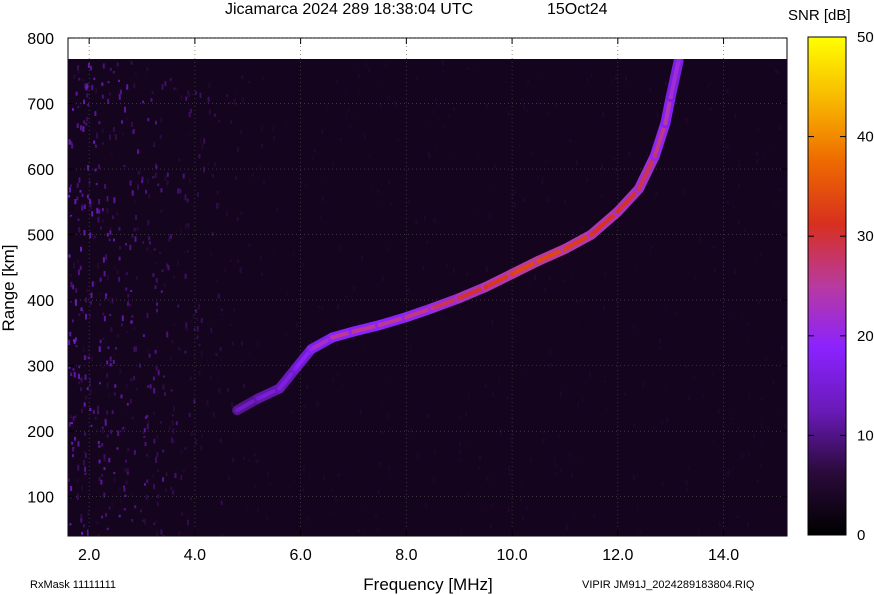  What do you see at coordinates (427, 584) in the screenshot?
I see `x-axis-label: Frequency [MHz]` at bounding box center [427, 584].